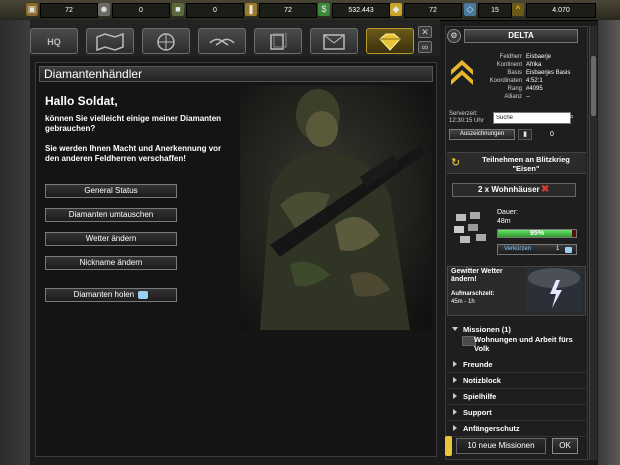 The height and width of the screenshot is (465, 620). Describe the element at coordinates (537, 249) in the screenshot. I see `shorten-button: Verkürzen 1` at that location.